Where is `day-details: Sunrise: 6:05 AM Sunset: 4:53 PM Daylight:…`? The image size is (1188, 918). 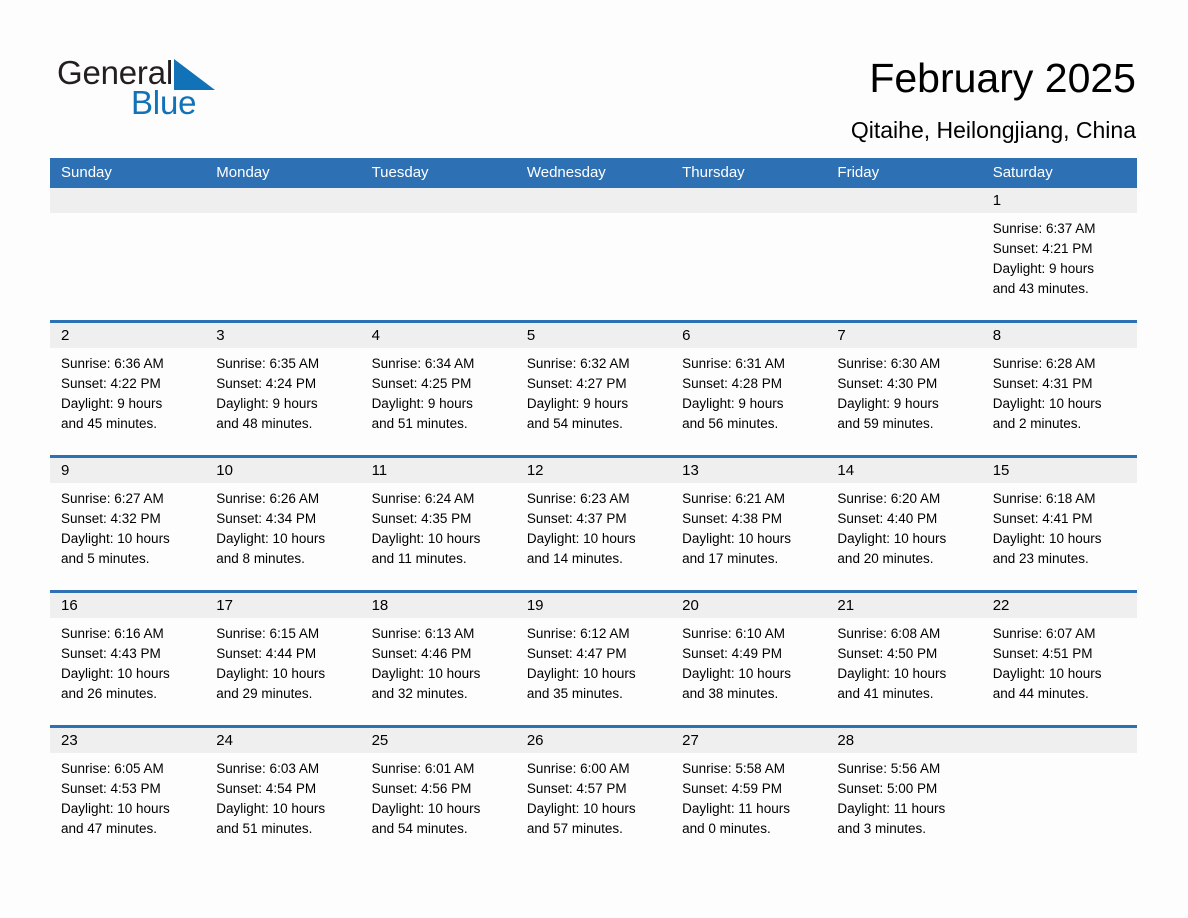
day-details: Sunrise: 6:05 AM Sunset: 4:53 PM Daylight:… is located at coordinates (127, 796).